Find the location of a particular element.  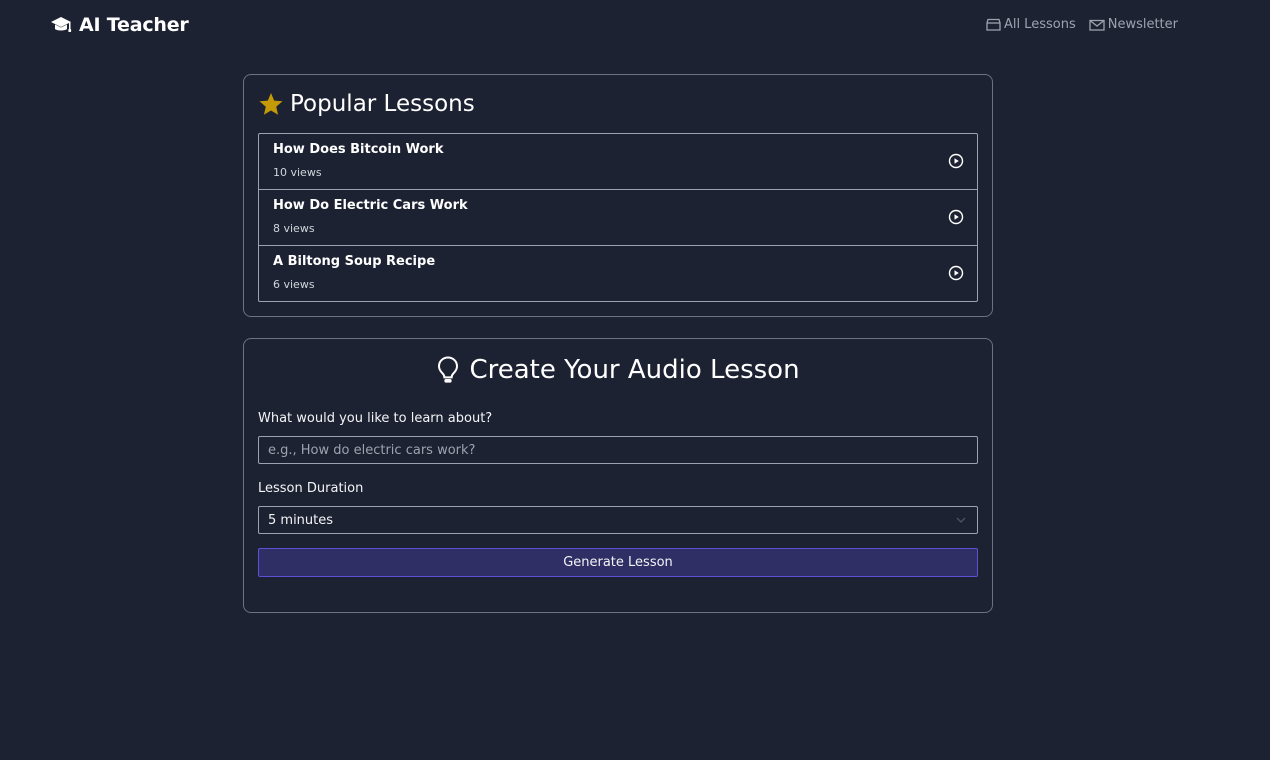

nav-all-lessons: All Lessons is located at coordinates (1031, 24).